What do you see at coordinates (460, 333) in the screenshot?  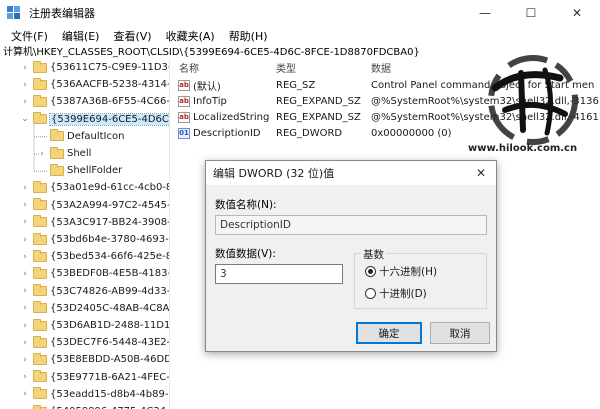 I see `cancel-button: 取消` at bounding box center [460, 333].